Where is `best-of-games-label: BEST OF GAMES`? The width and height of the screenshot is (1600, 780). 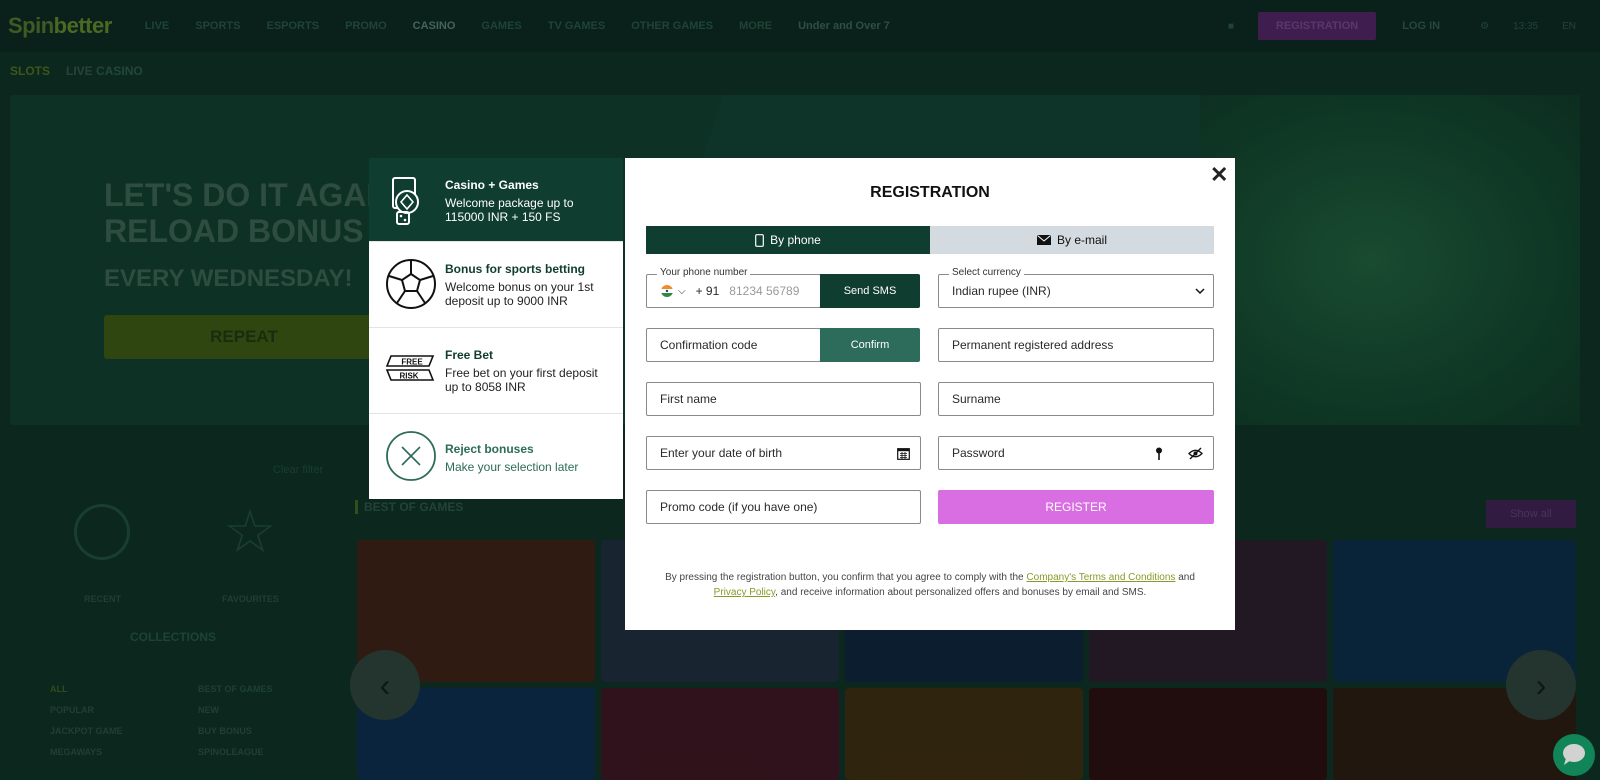 best-of-games-label: BEST OF GAMES is located at coordinates (409, 507).